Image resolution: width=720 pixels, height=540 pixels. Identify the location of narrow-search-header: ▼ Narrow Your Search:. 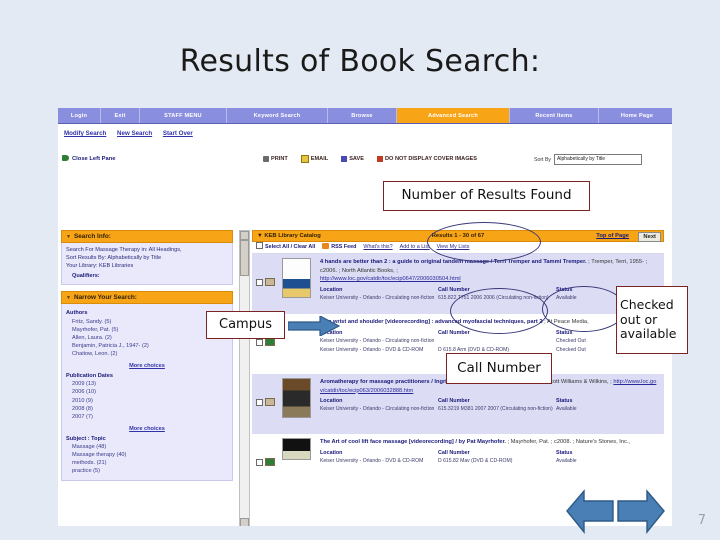
(147, 298).